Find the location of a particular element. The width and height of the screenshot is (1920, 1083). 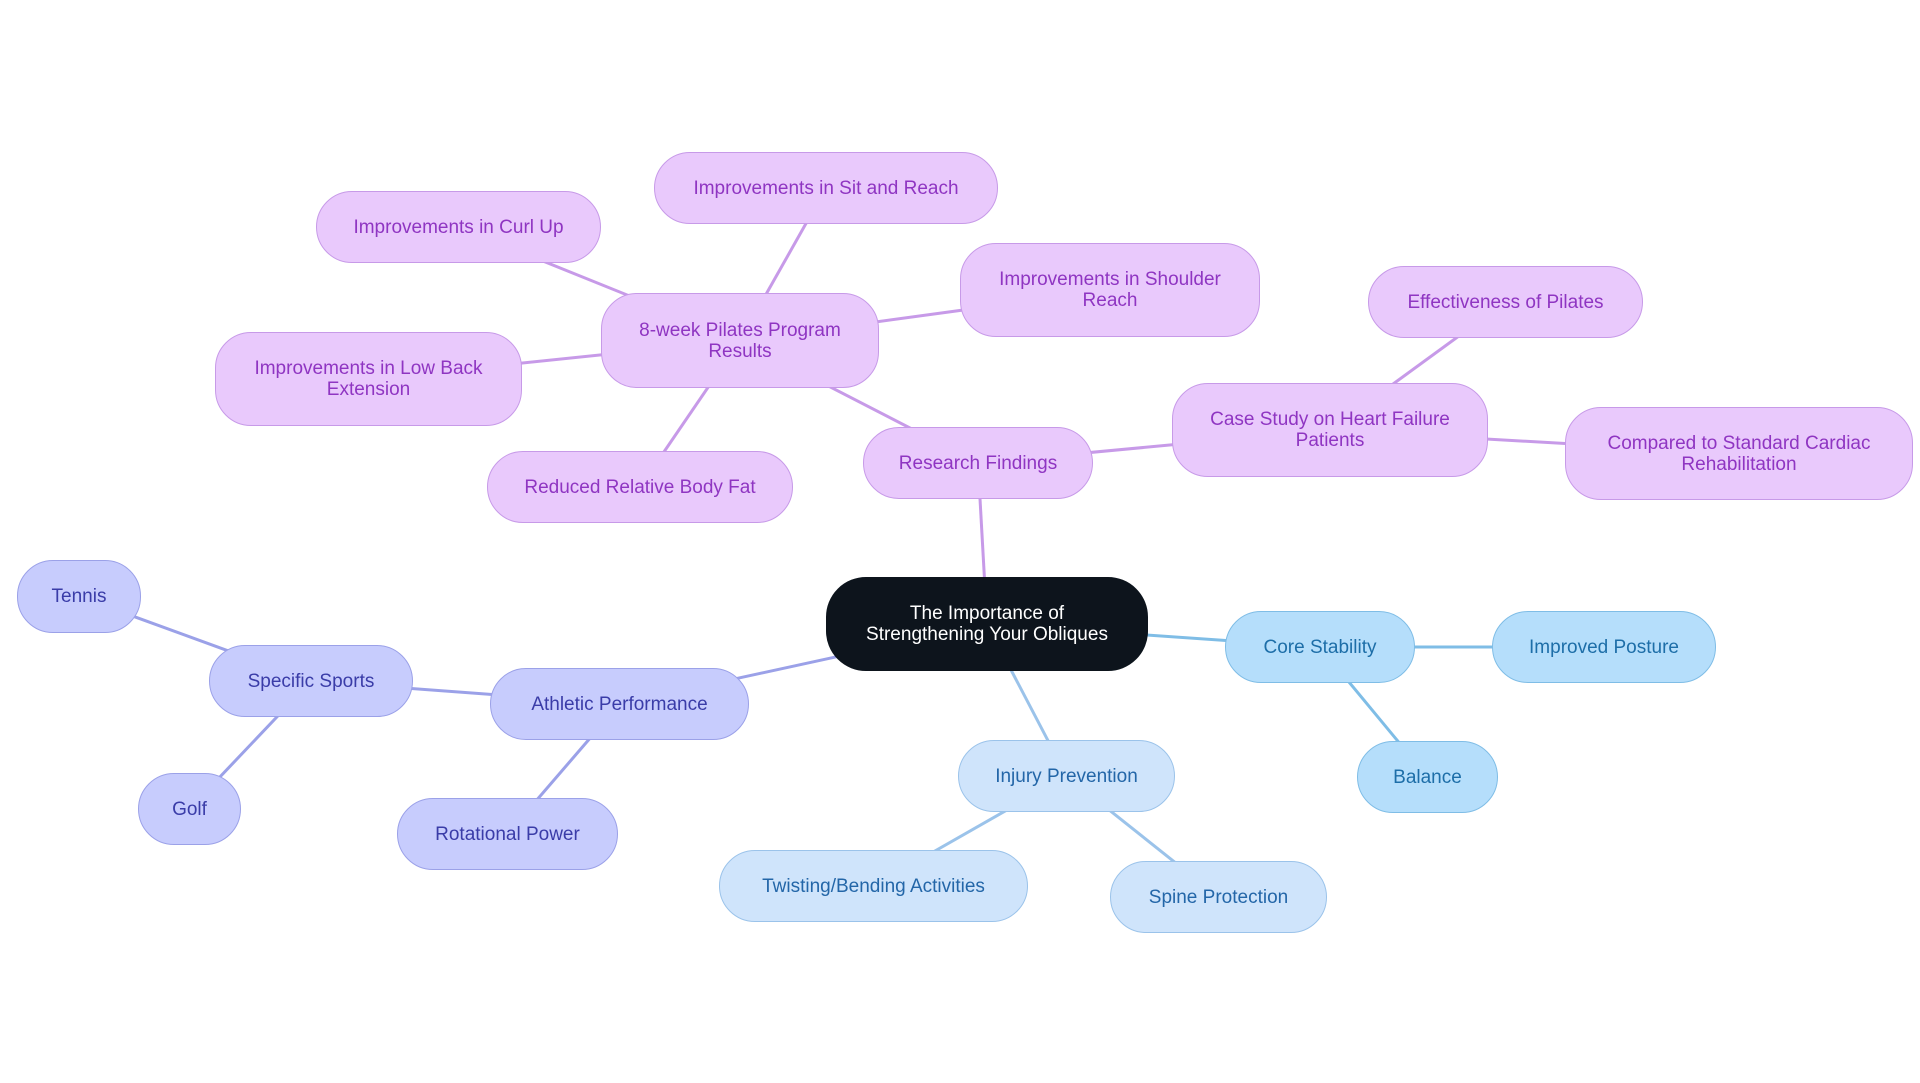

node-specific-sports: Specific Sports is located at coordinates (311, 681).